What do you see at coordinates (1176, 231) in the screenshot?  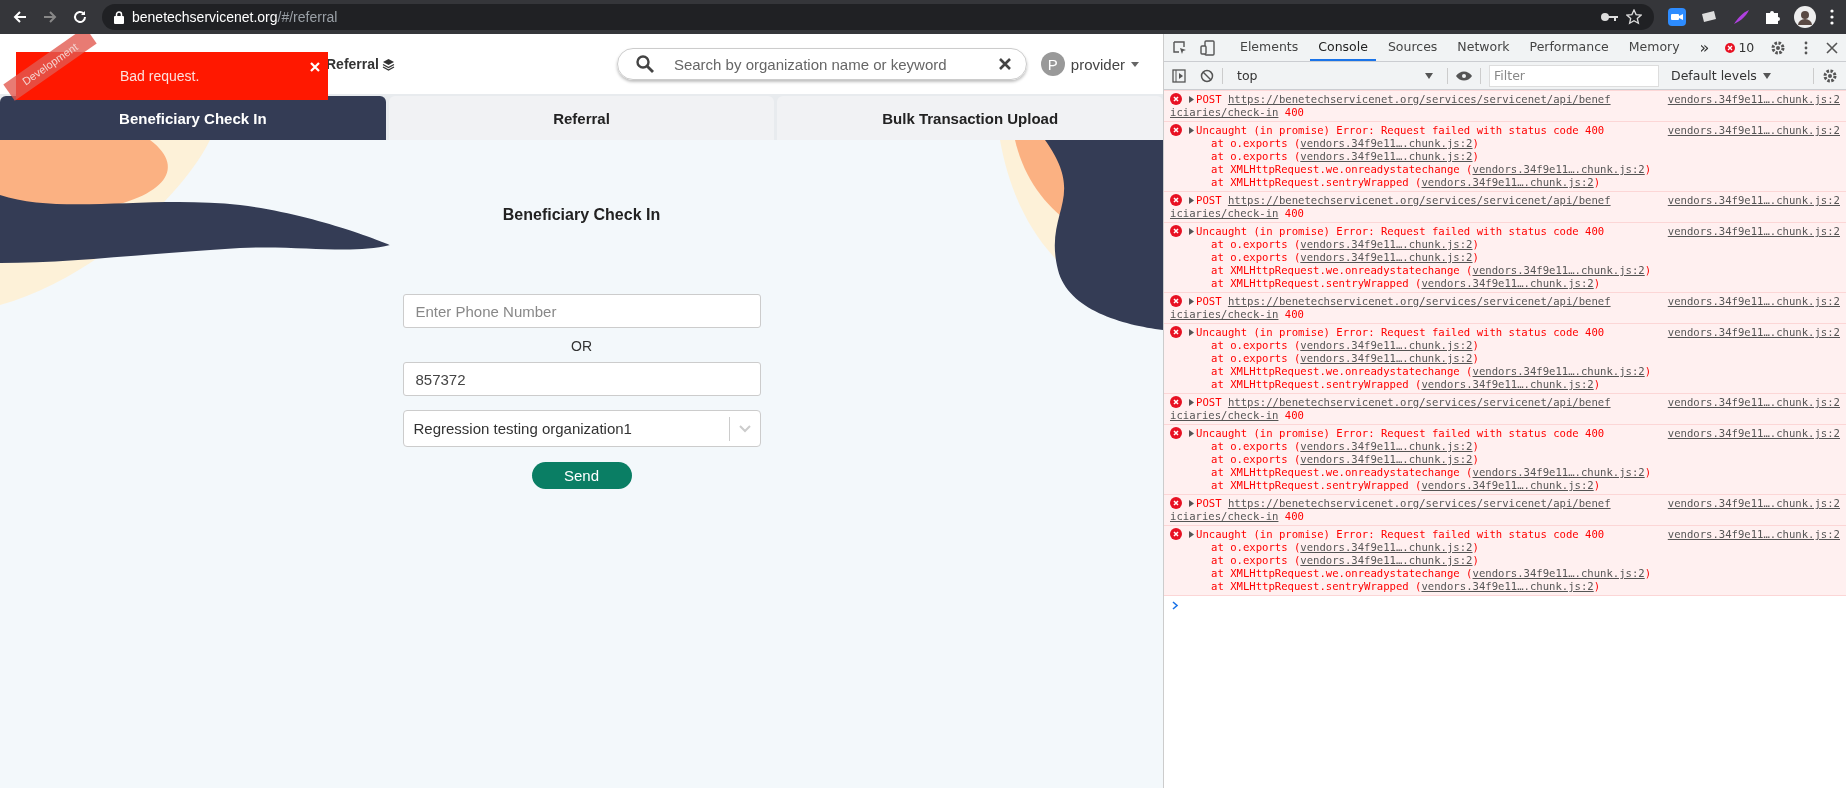 I see `error-icon` at bounding box center [1176, 231].